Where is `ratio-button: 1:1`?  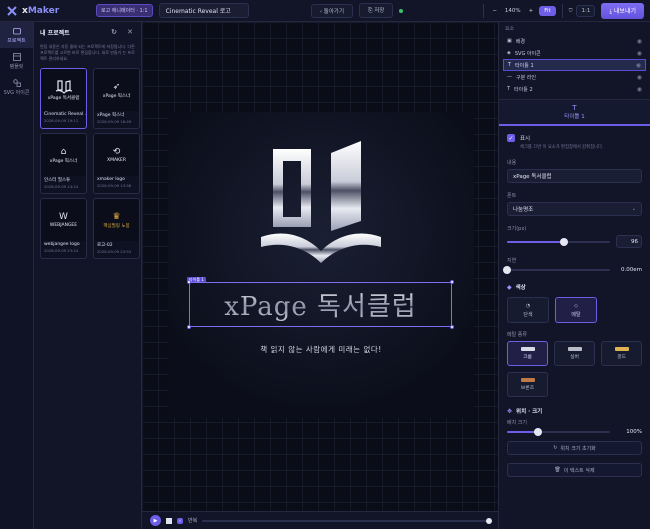 ratio-button: 1:1 is located at coordinates (586, 10).